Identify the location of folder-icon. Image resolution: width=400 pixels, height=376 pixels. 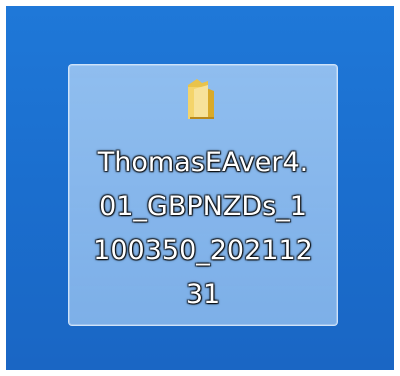
(203, 99).